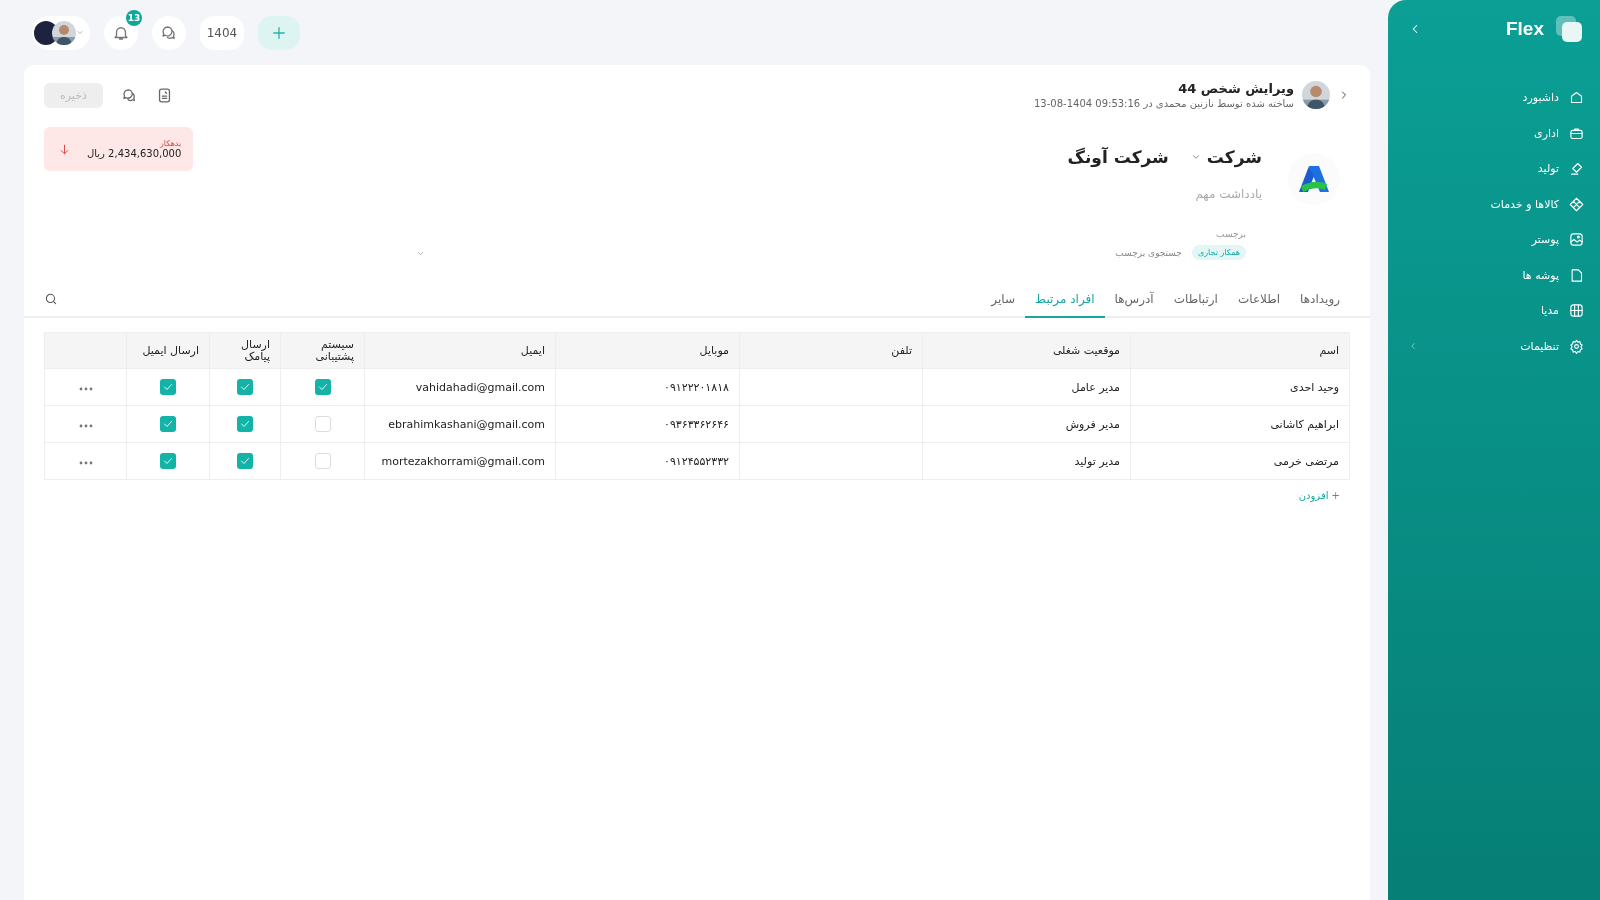 The image size is (1600, 900). Describe the element at coordinates (279, 32) in the screenshot. I see `add-button` at that location.